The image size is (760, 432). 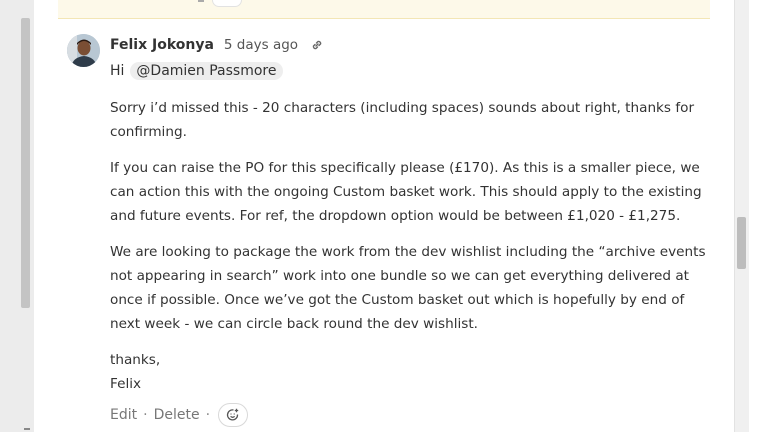 What do you see at coordinates (201, 1) in the screenshot?
I see `previous-comment-marker` at bounding box center [201, 1].